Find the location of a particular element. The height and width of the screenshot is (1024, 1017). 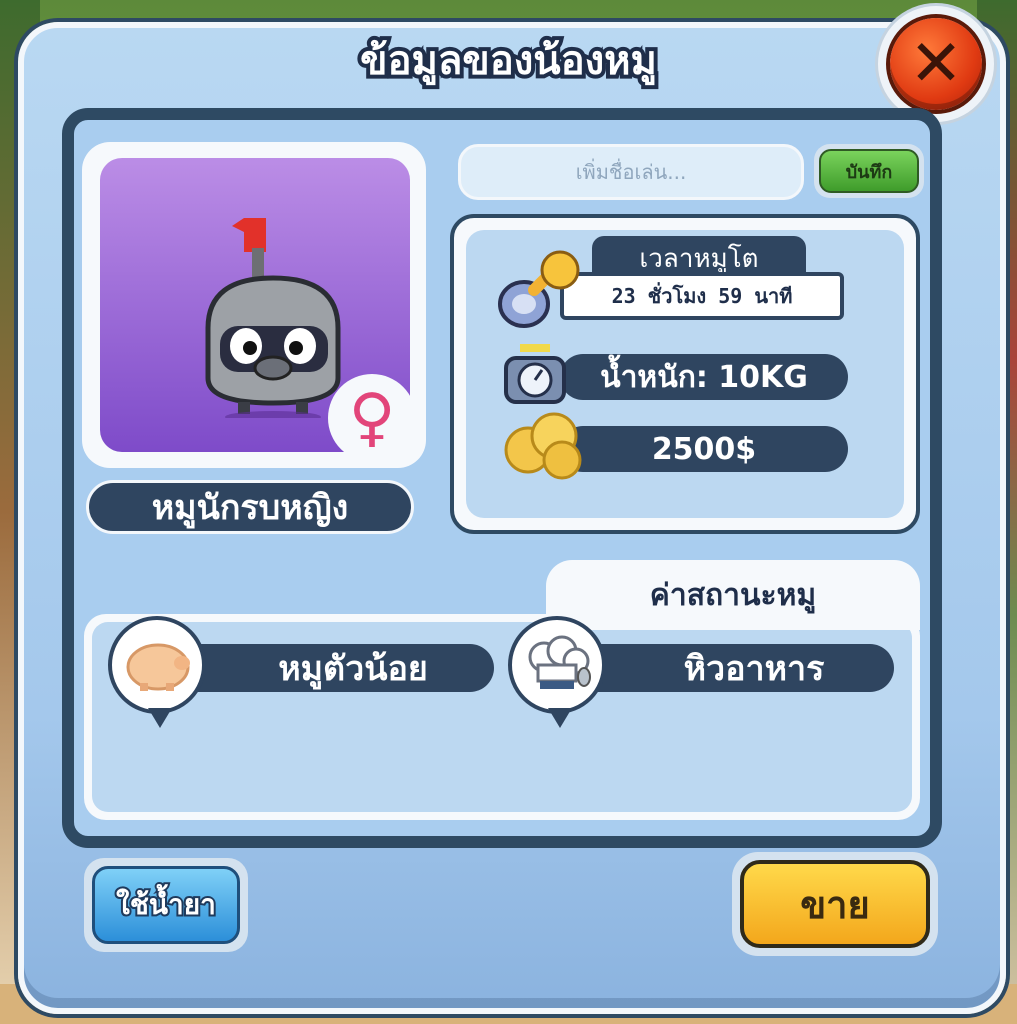

growth-time-value: 23 ชั่วโมง 59 นาที is located at coordinates (702, 296).